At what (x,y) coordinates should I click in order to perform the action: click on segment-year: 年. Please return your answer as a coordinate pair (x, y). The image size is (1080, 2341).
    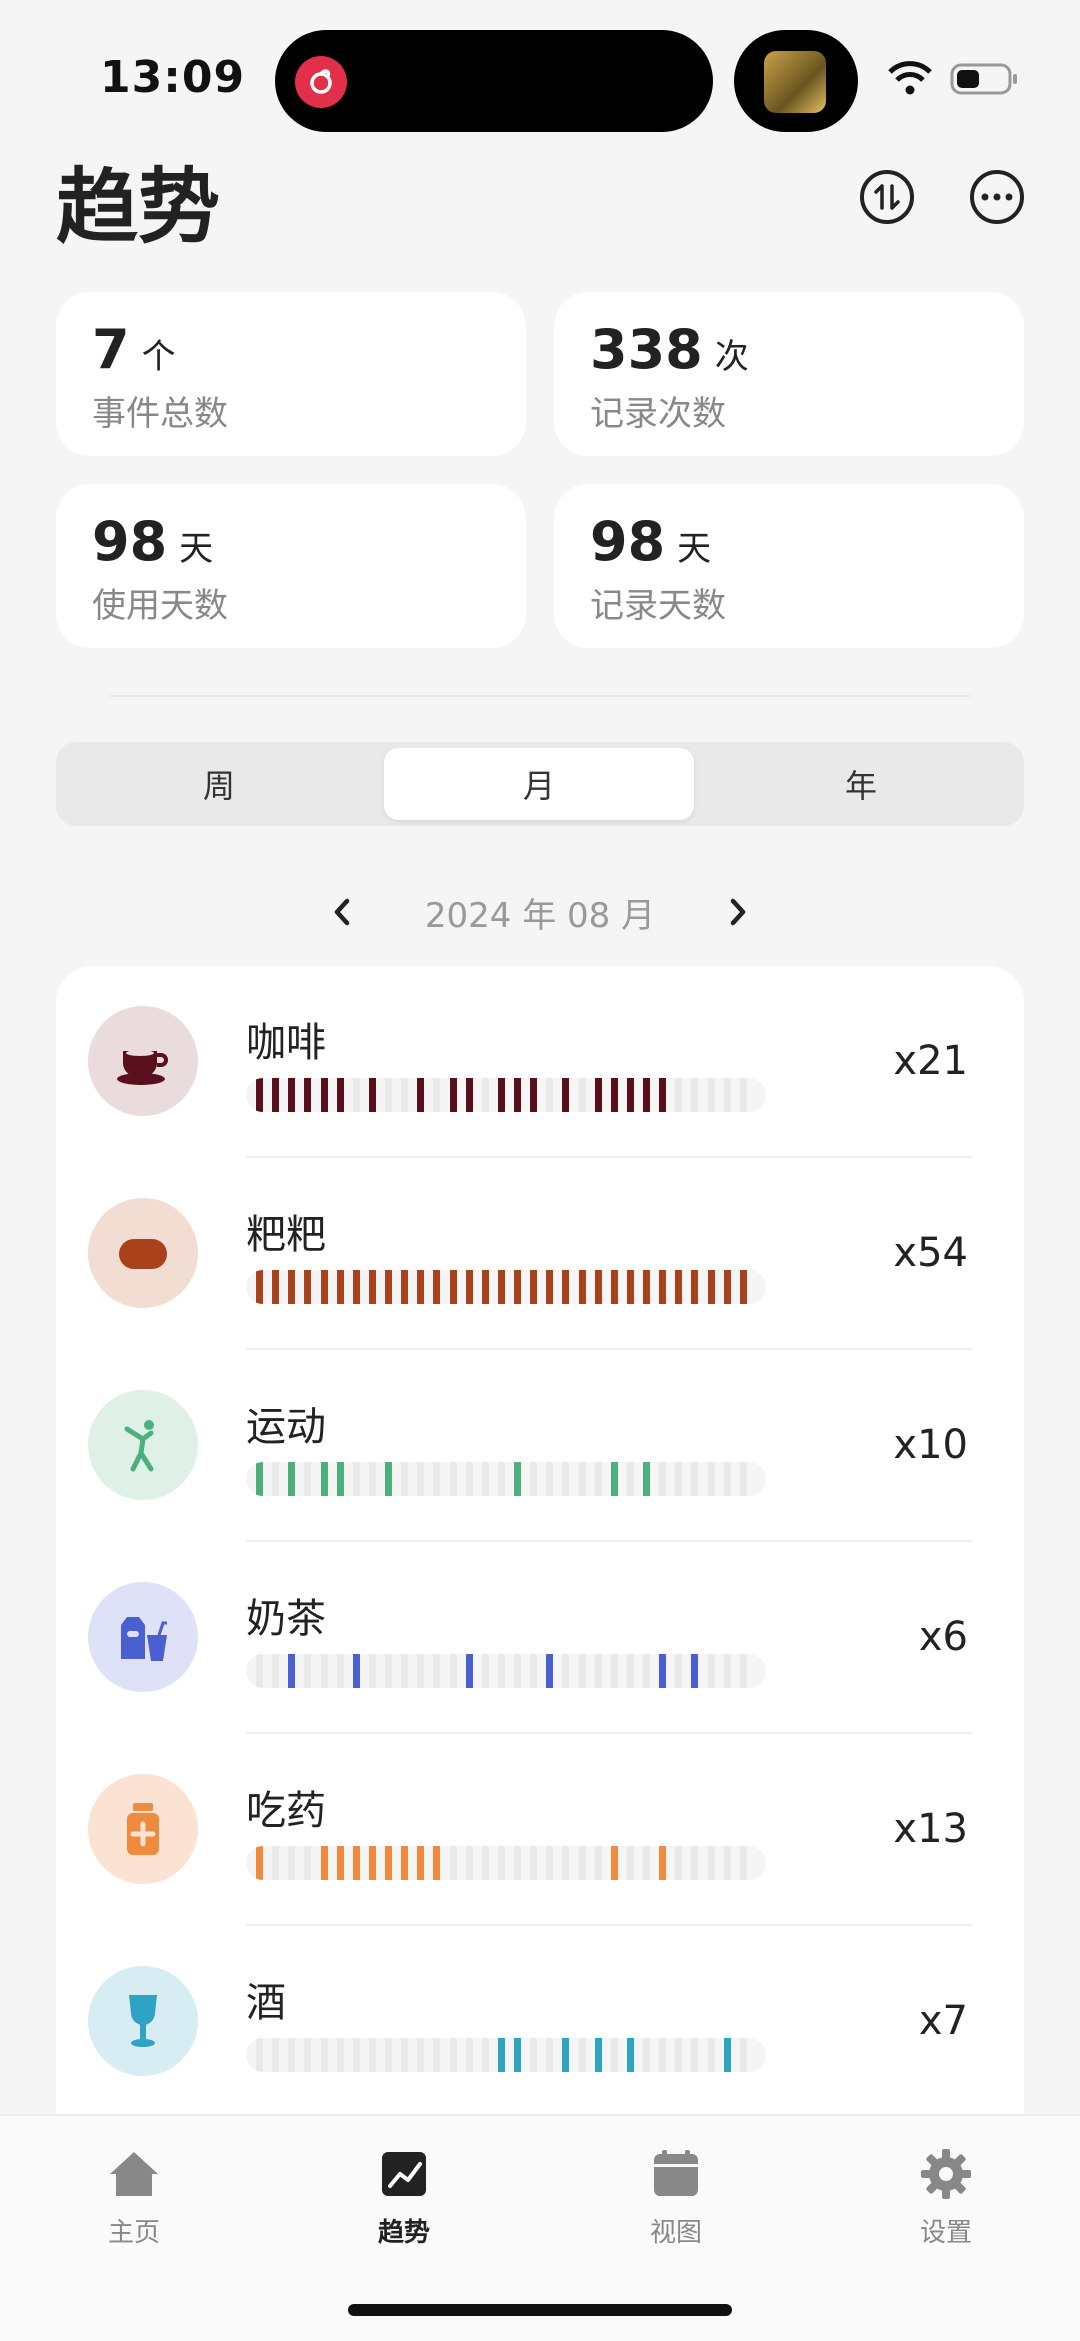
    Looking at the image, I should click on (861, 784).